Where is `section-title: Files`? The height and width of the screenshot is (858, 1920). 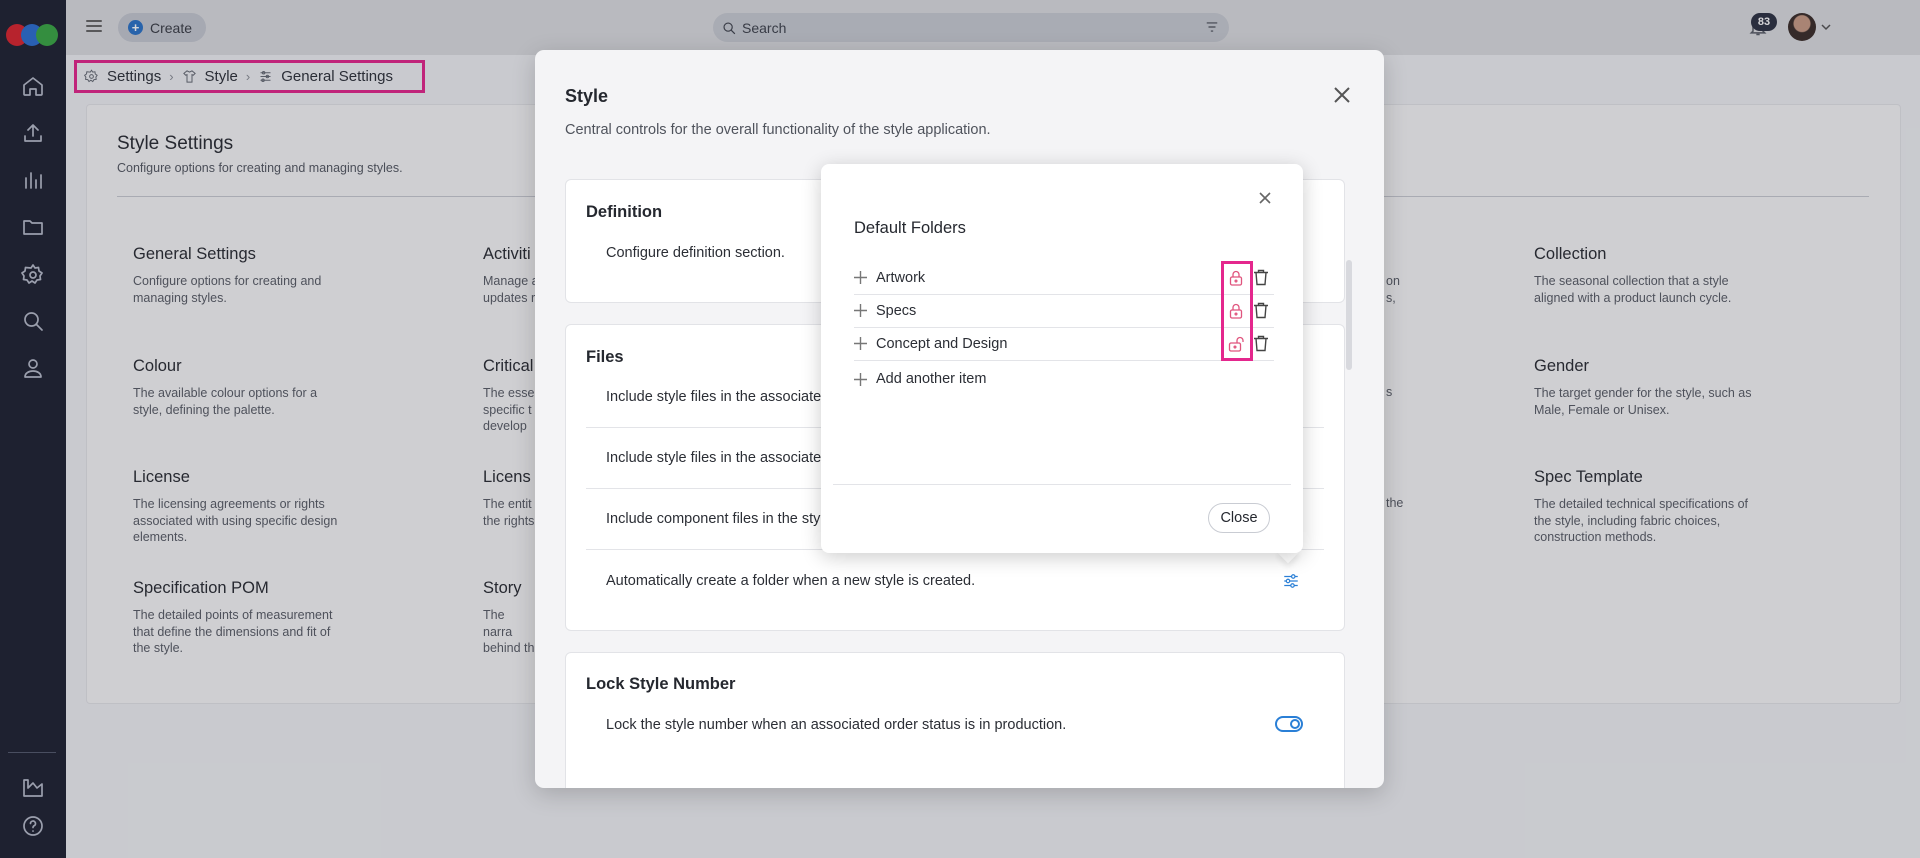
section-title: Files is located at coordinates (605, 357).